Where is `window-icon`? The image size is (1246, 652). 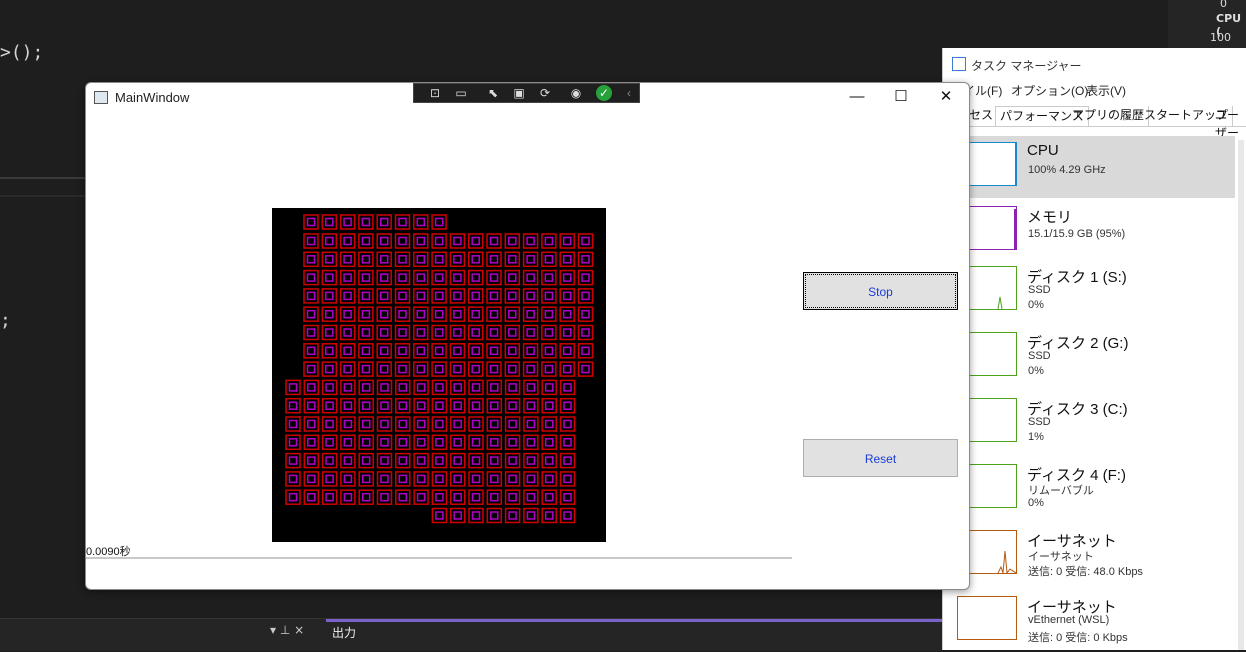 window-icon is located at coordinates (101, 97).